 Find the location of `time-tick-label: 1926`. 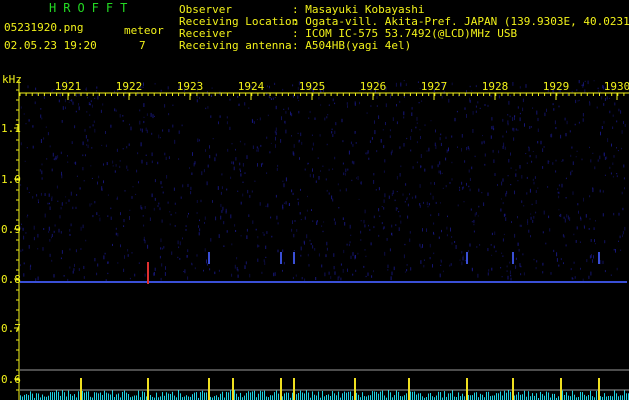

time-tick-label: 1926 is located at coordinates (373, 86).